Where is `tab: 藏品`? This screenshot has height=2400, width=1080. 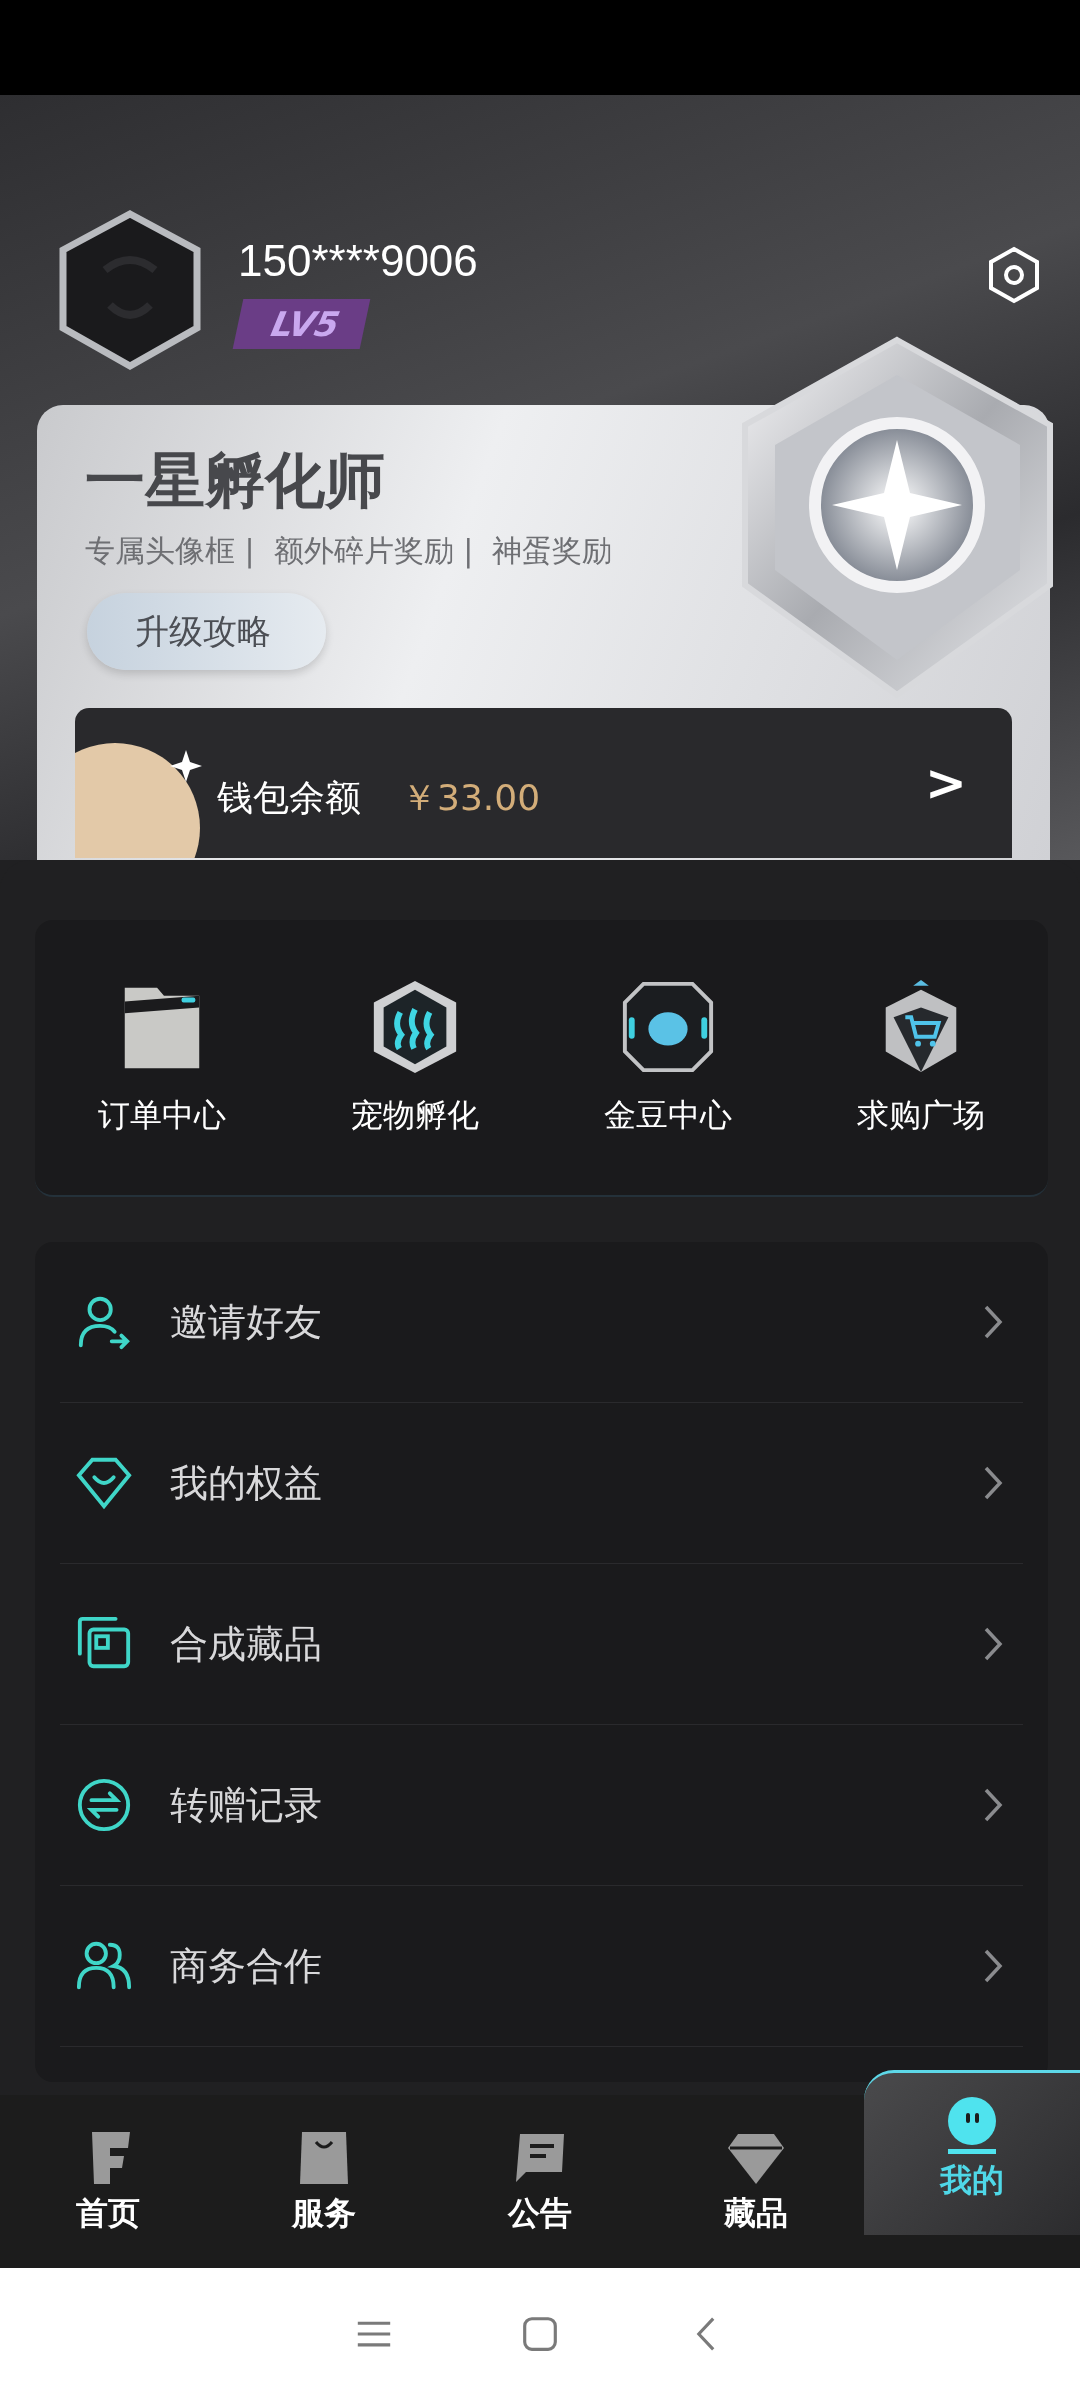
tab: 藏品 is located at coordinates (756, 2181).